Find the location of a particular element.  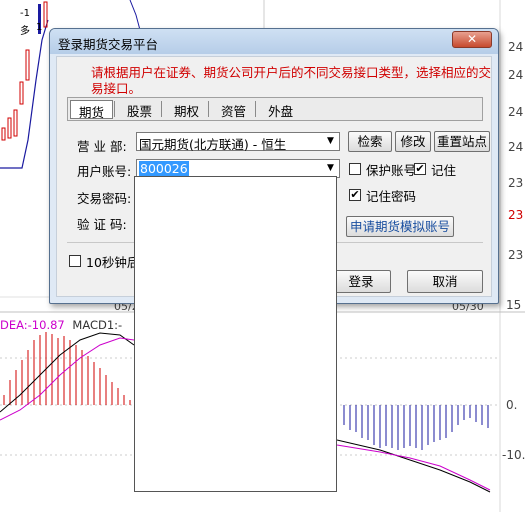

macd-legend: DEA:-10.87 MACD1:- is located at coordinates (61, 325).